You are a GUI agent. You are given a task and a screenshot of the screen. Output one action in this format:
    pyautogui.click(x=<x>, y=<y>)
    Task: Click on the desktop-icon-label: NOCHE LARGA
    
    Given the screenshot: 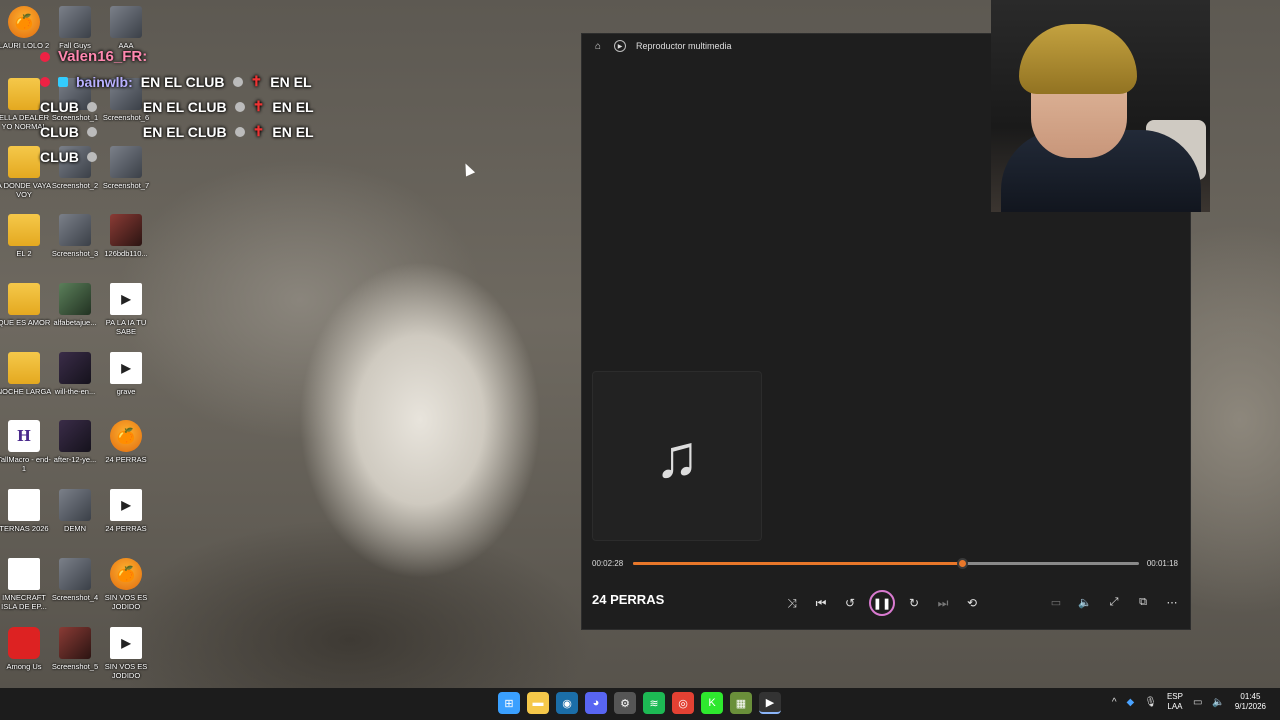 What is the action you would take?
    pyautogui.click(x=26, y=391)
    